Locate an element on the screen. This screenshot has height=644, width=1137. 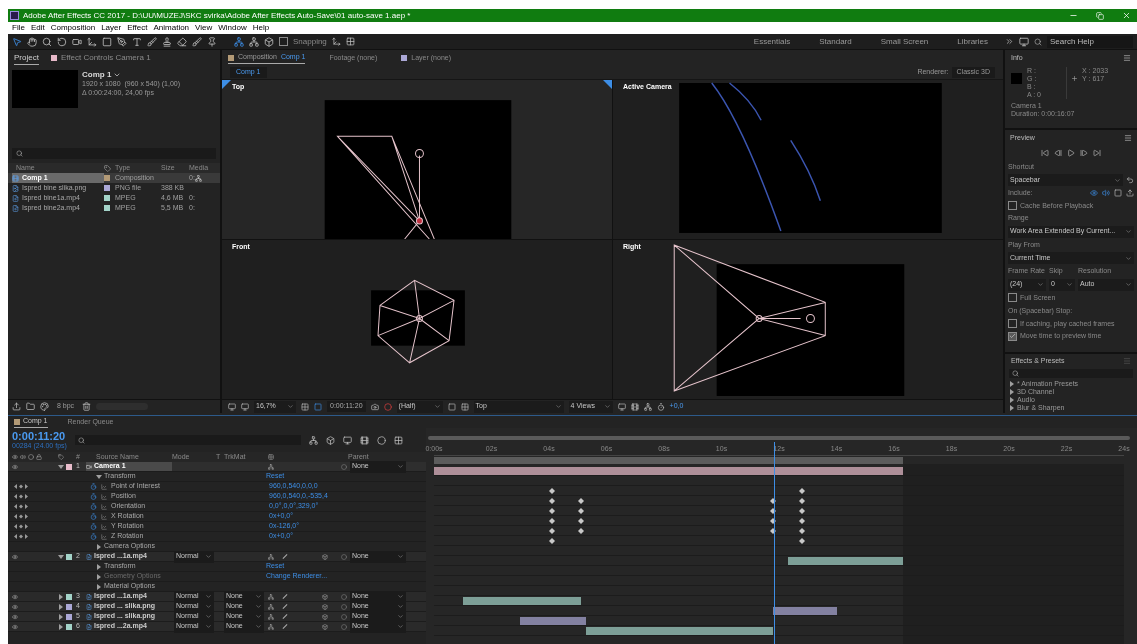
grid-icon is located at coordinates (305, 406).